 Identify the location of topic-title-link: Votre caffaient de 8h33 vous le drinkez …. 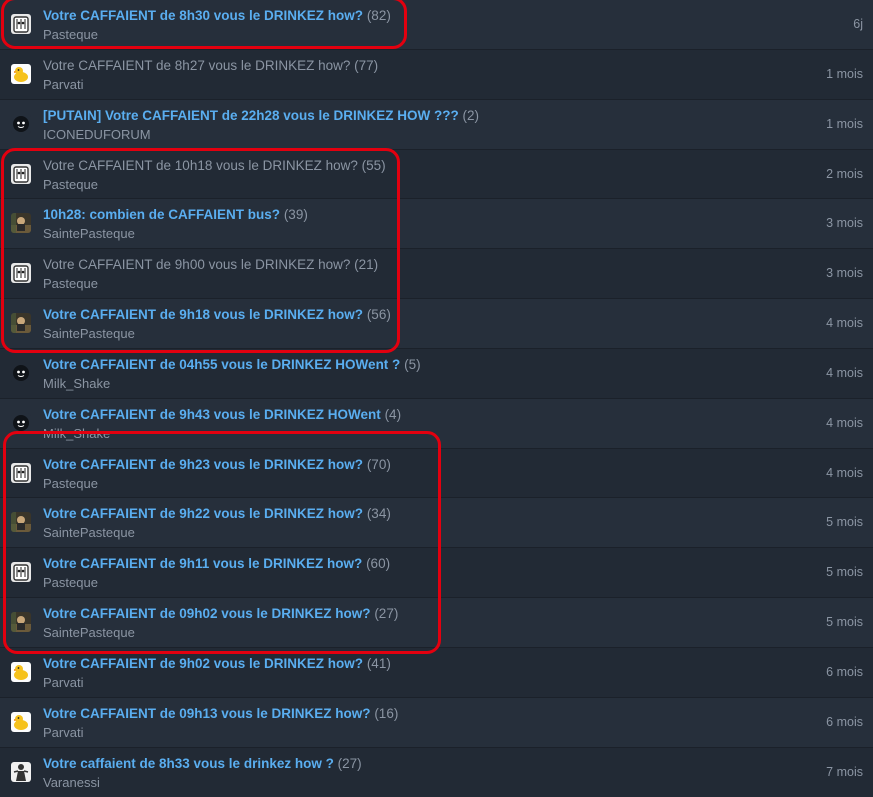
(188, 763).